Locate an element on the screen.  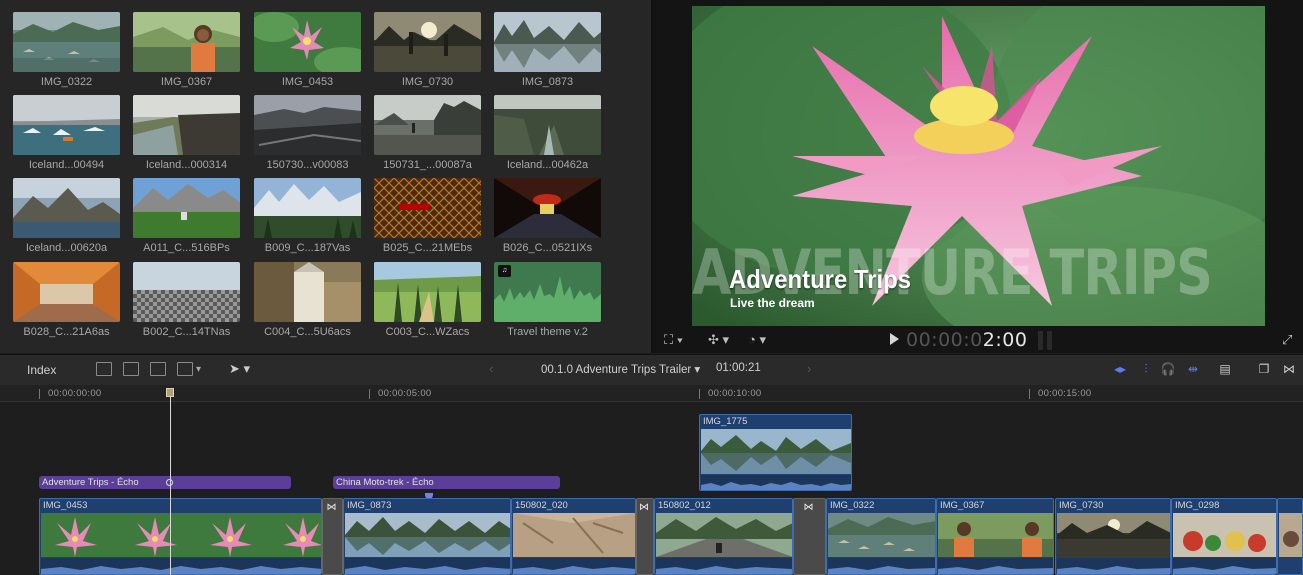
audio-clip: Adventure Trips - Écho is located at coordinates (165, 482).